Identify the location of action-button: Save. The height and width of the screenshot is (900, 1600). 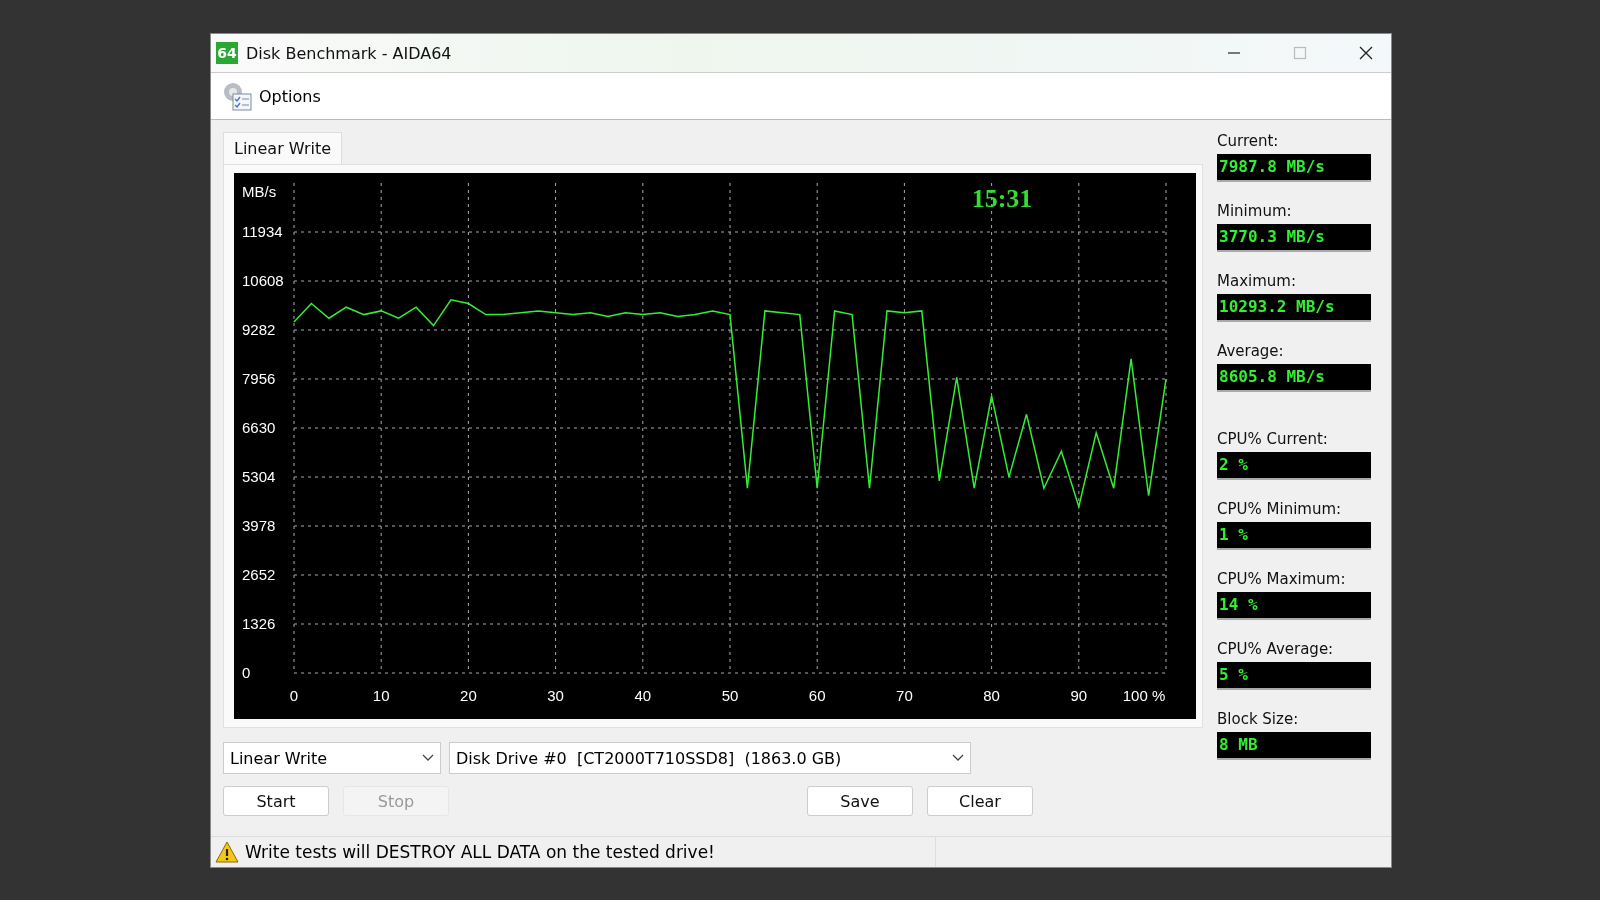
(860, 801).